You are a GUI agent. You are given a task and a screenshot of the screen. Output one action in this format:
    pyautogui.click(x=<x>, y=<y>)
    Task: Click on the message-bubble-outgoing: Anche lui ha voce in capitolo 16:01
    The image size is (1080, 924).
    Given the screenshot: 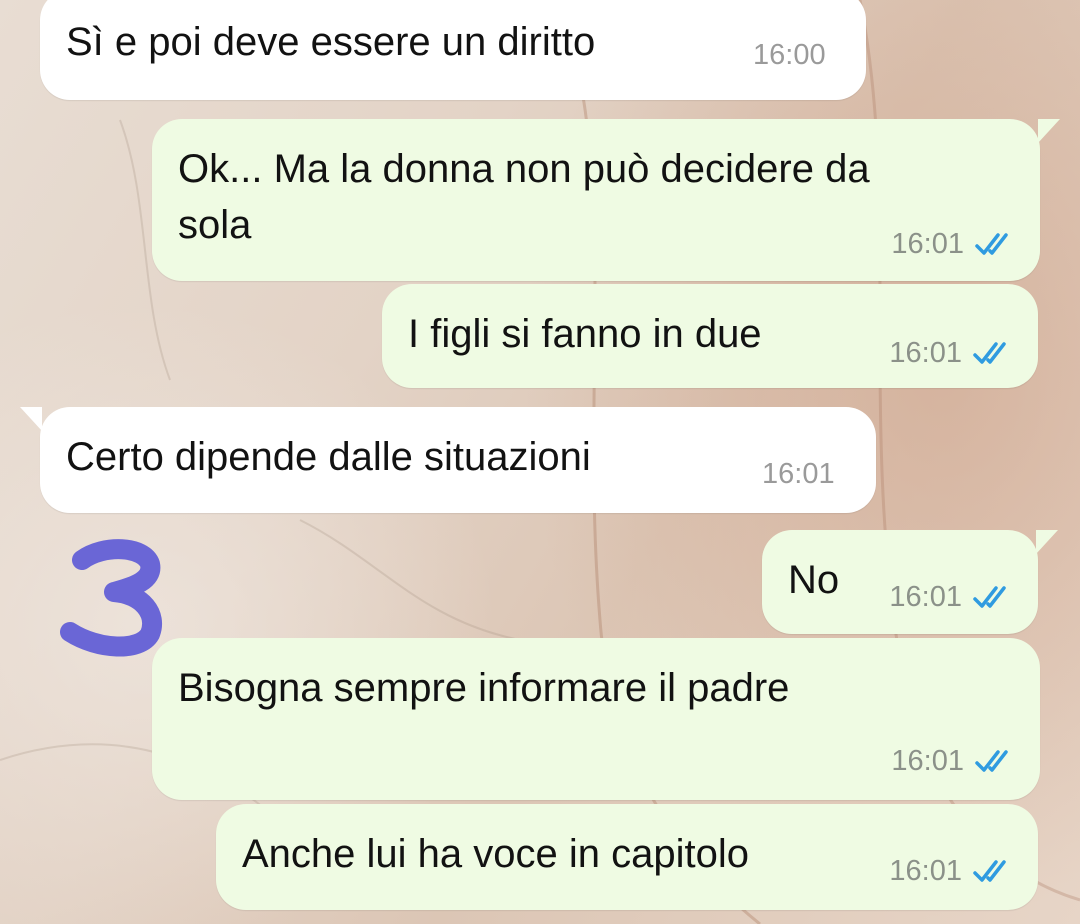 What is the action you would take?
    pyautogui.click(x=627, y=857)
    